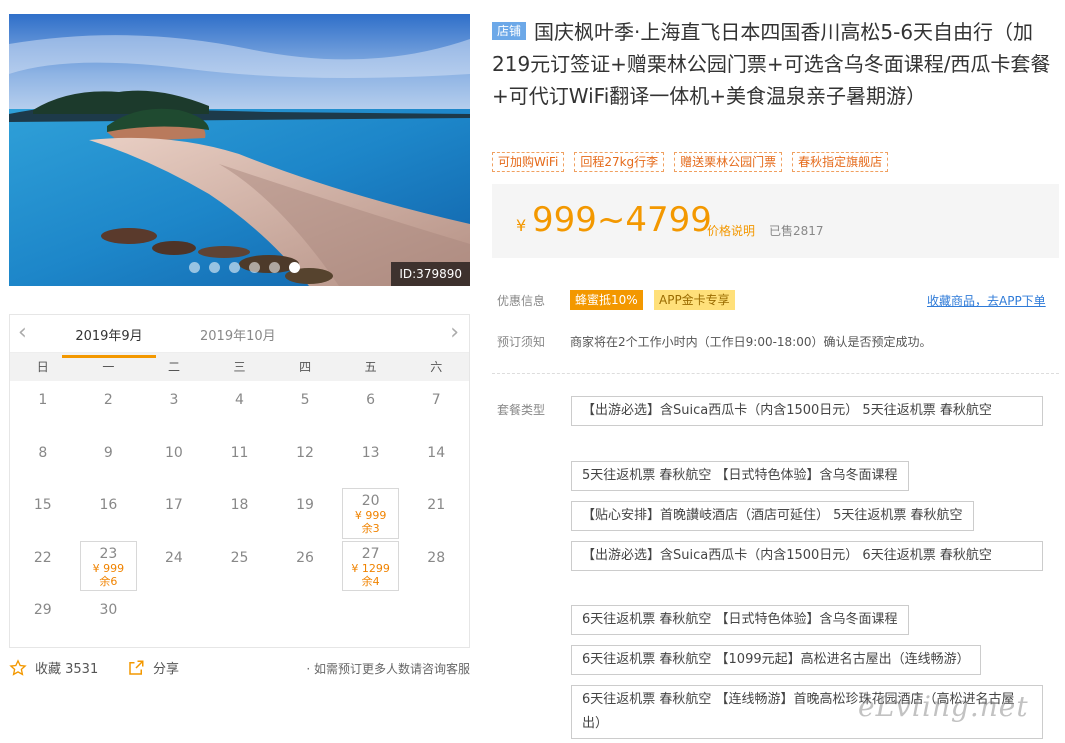 The height and width of the screenshot is (743, 1065). What do you see at coordinates (43, 452) in the screenshot?
I see `day-number: 8` at bounding box center [43, 452].